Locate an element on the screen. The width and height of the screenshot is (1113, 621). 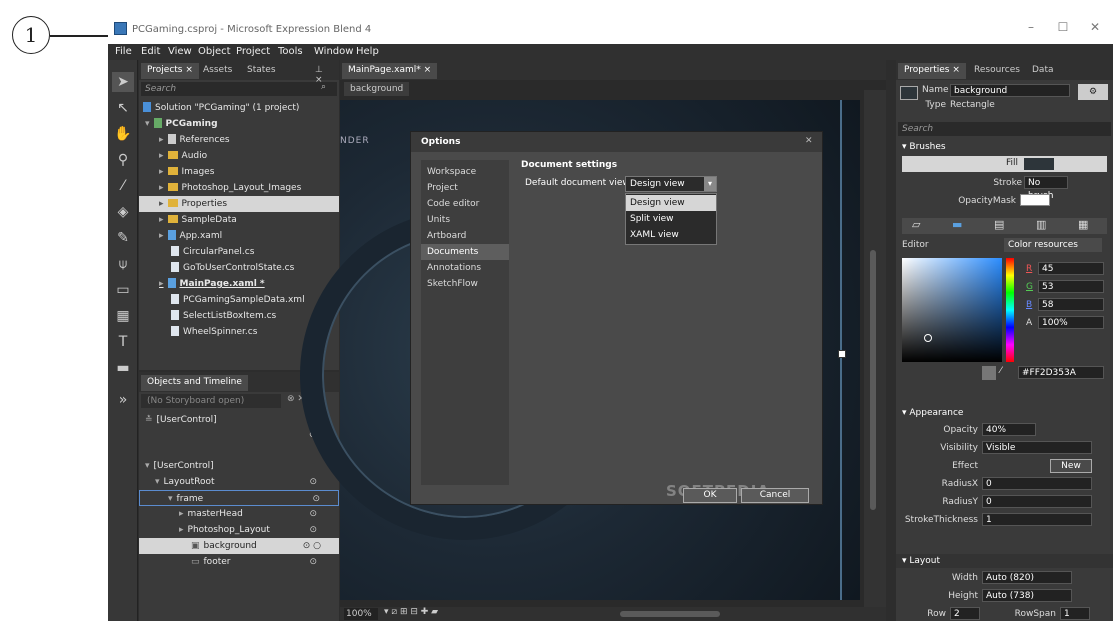
opacitymask-swatch is located at coordinates (1035, 200).